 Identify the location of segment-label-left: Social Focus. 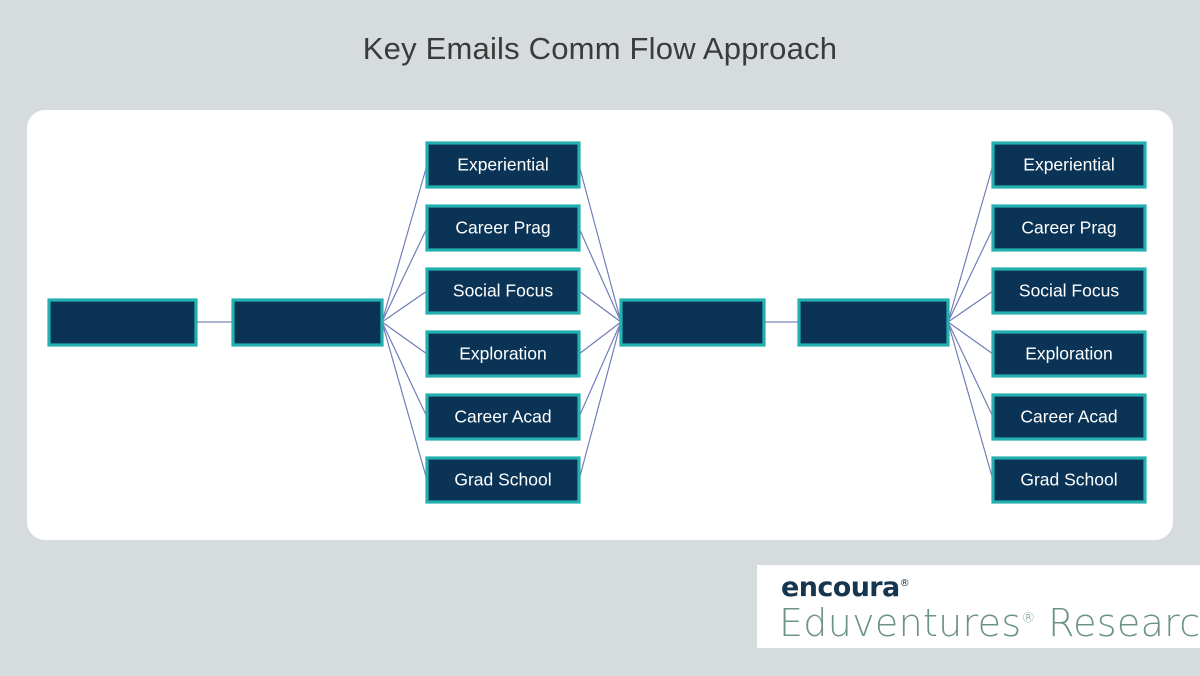
(503, 291).